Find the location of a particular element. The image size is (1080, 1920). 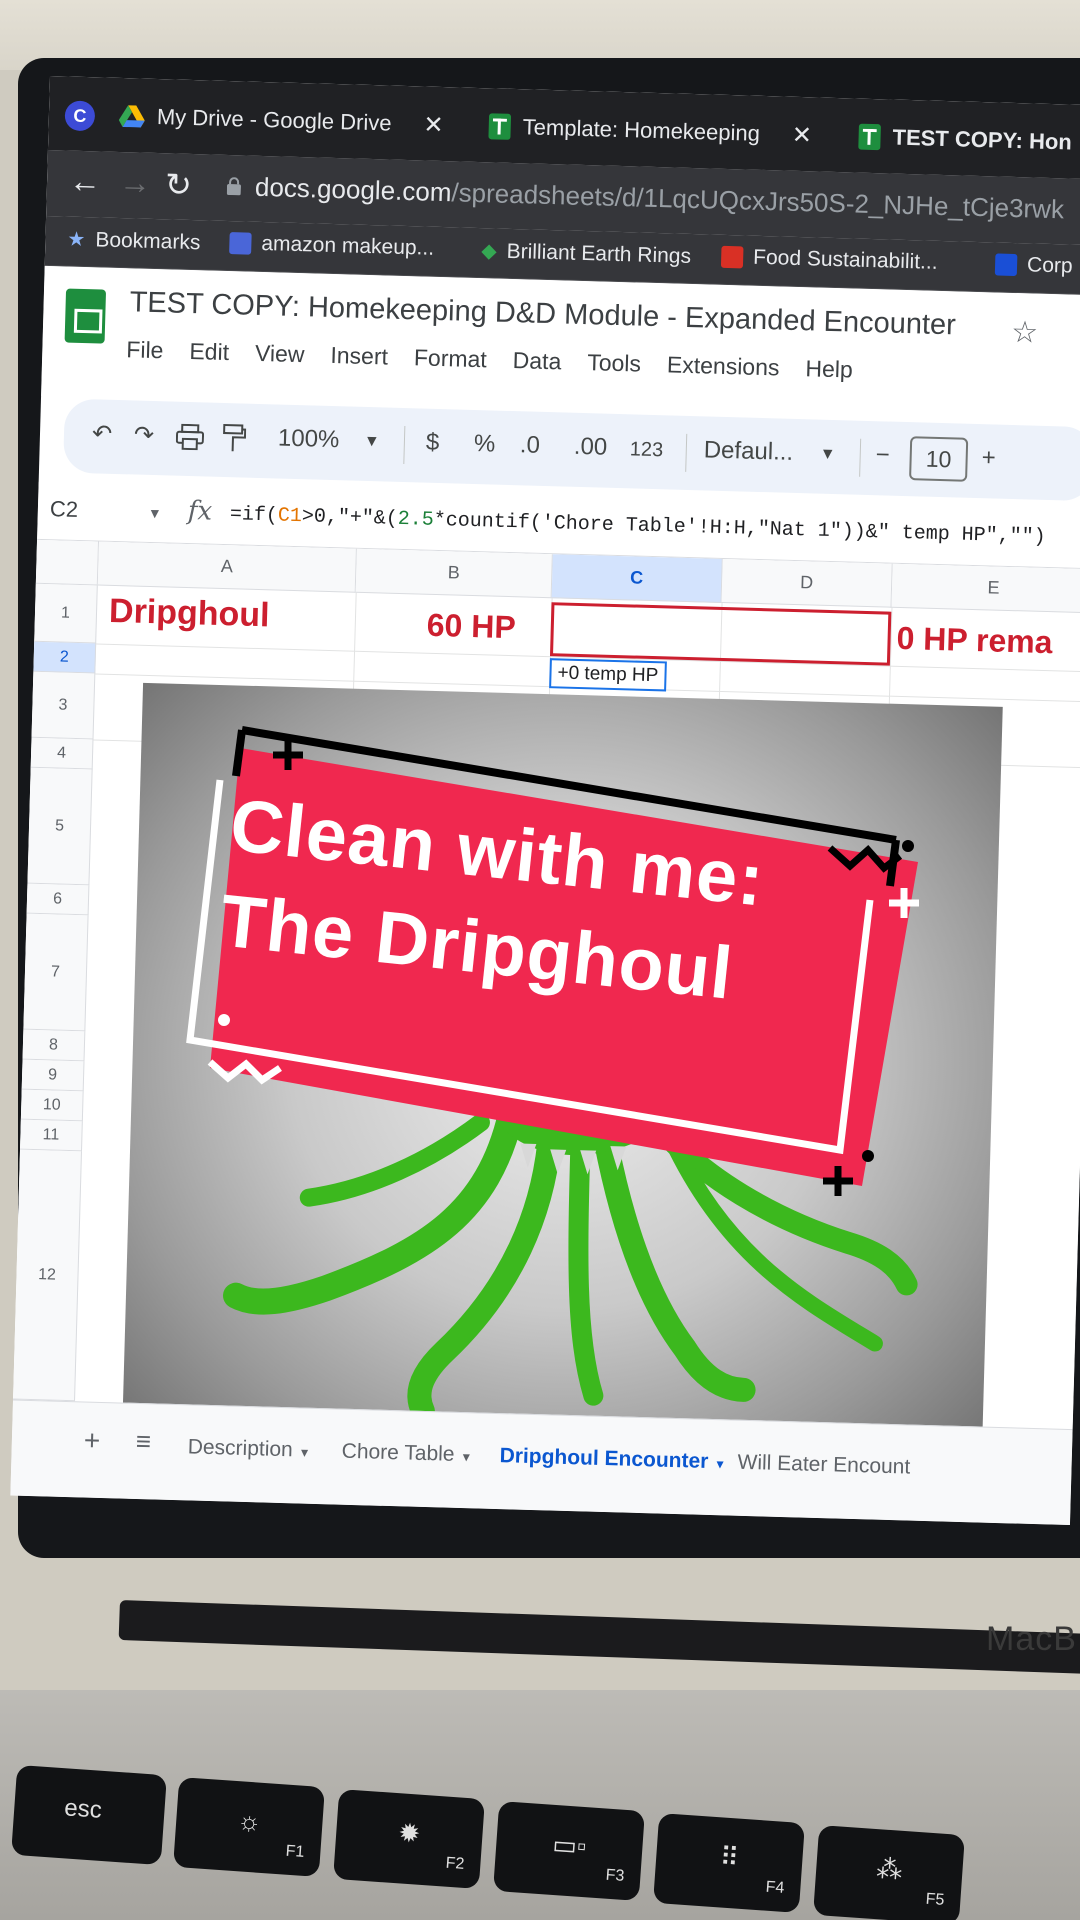

url-host: docs.google.com is located at coordinates (353, 189).